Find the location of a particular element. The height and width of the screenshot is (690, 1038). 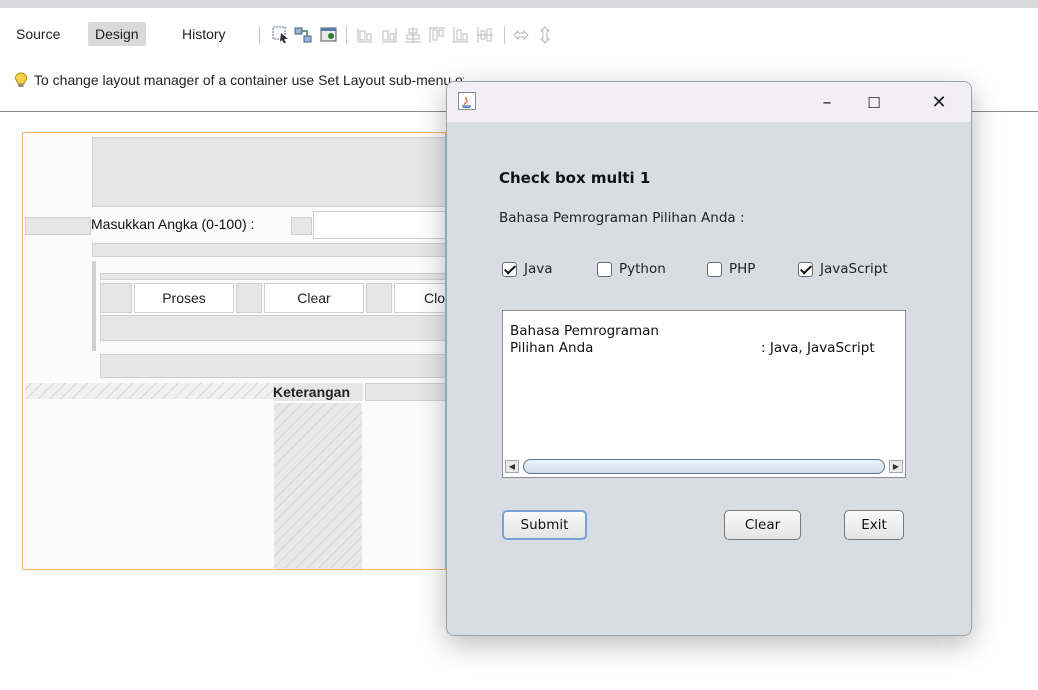

horizontal-scrollbar: ◀ ▶ is located at coordinates (704, 466).